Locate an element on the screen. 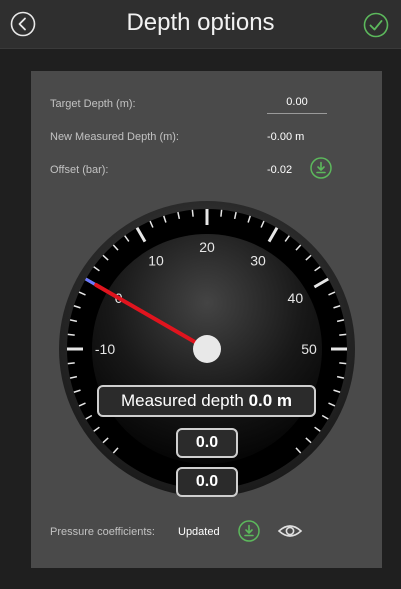 This screenshot has height=589, width=401. header-bar: Depth options is located at coordinates (200, 24).